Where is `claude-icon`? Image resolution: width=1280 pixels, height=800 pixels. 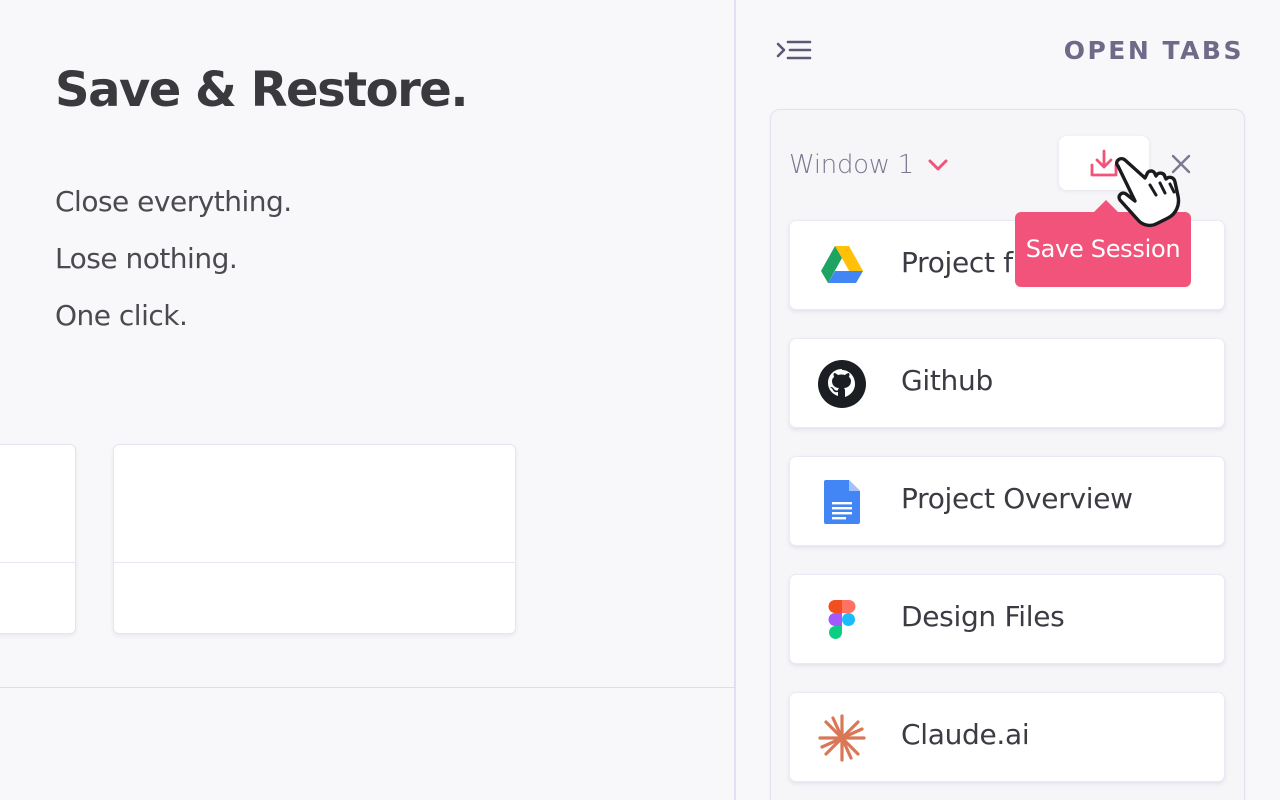 claude-icon is located at coordinates (842, 738).